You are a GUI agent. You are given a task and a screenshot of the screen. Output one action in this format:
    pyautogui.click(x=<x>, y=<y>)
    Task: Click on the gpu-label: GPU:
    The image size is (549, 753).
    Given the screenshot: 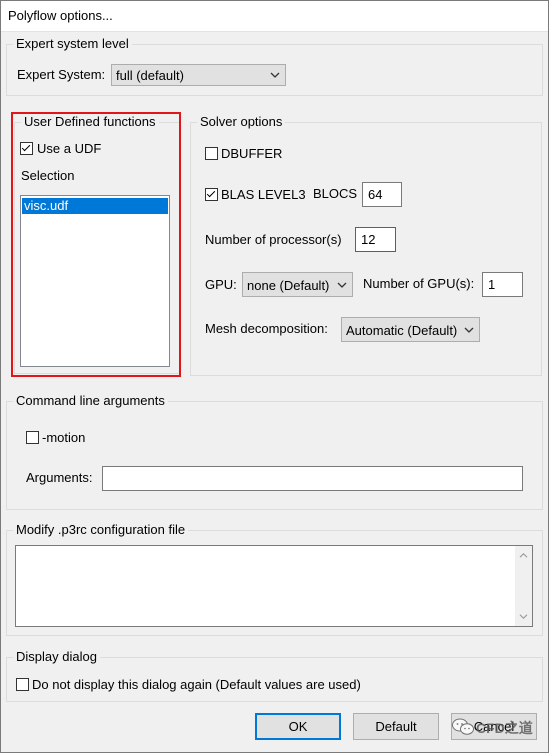 What is the action you would take?
    pyautogui.click(x=221, y=284)
    